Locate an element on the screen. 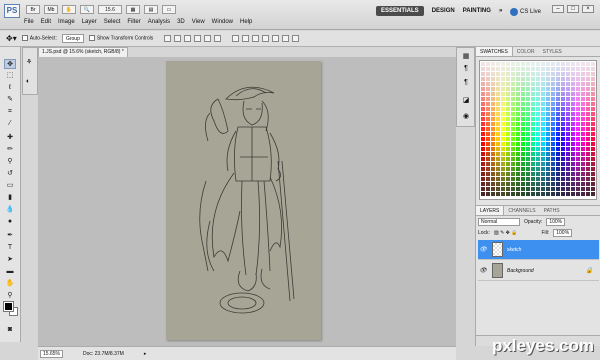  menu-analysis: Analysis is located at coordinates (159, 22).